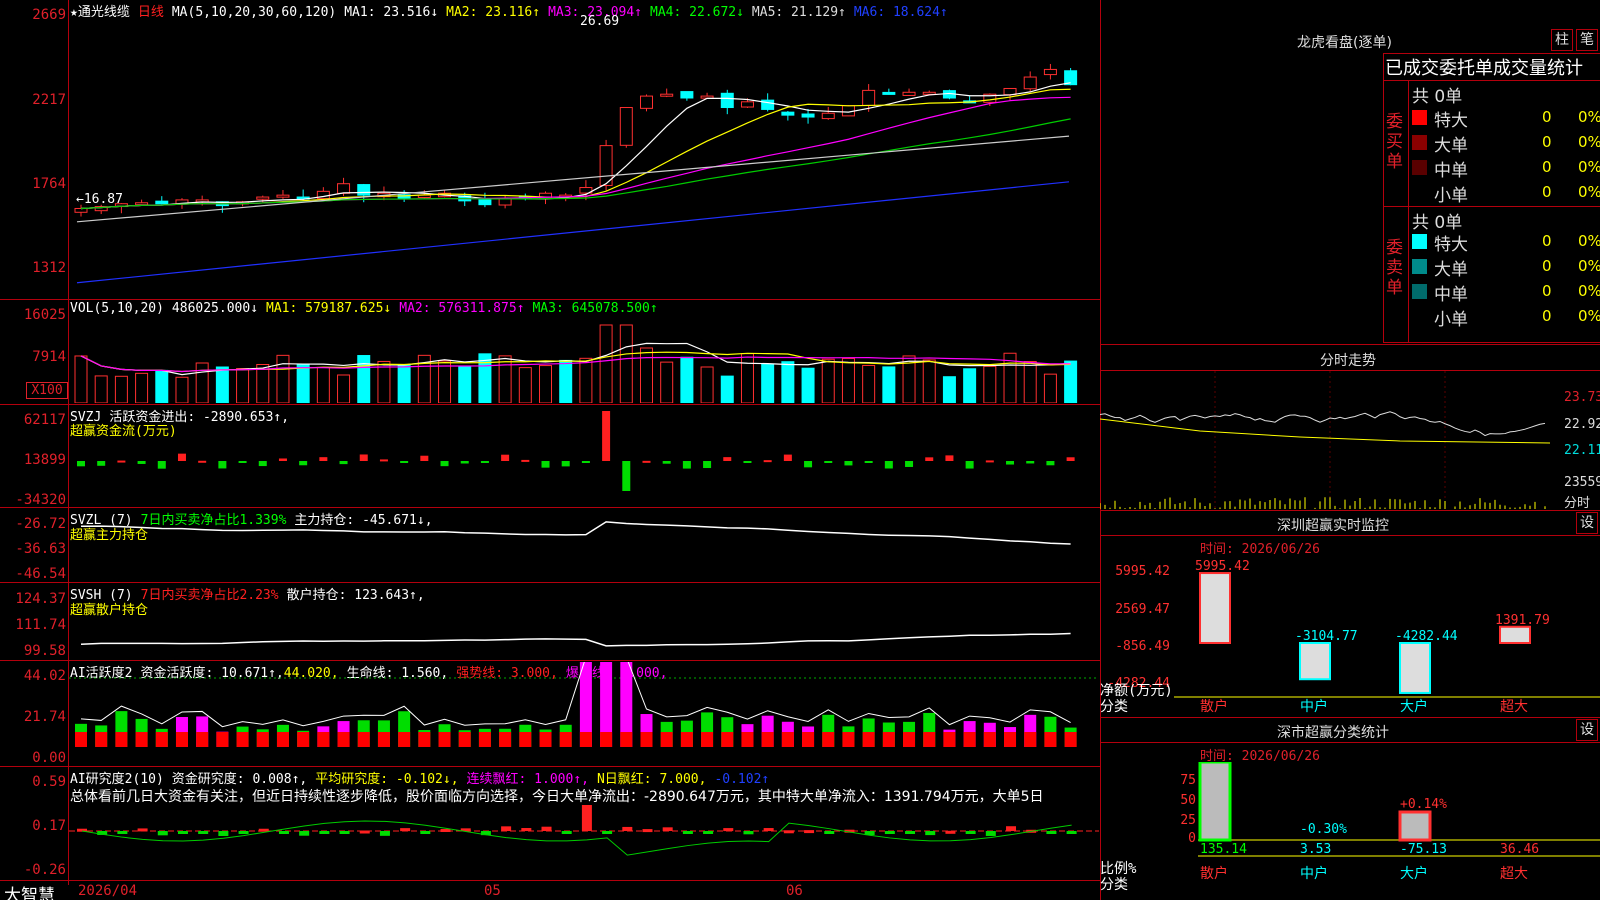  Describe the element at coordinates (575, 164) in the screenshot. I see `ma4-line` at that location.